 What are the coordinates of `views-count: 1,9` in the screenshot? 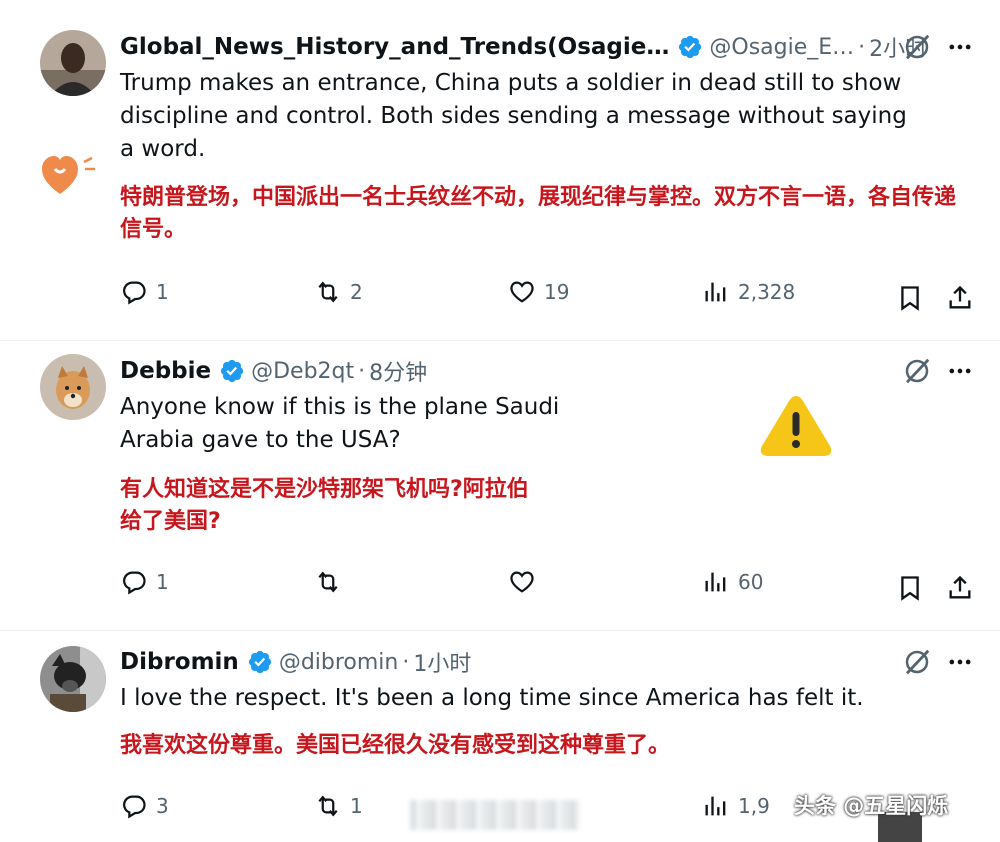 It's located at (754, 806).